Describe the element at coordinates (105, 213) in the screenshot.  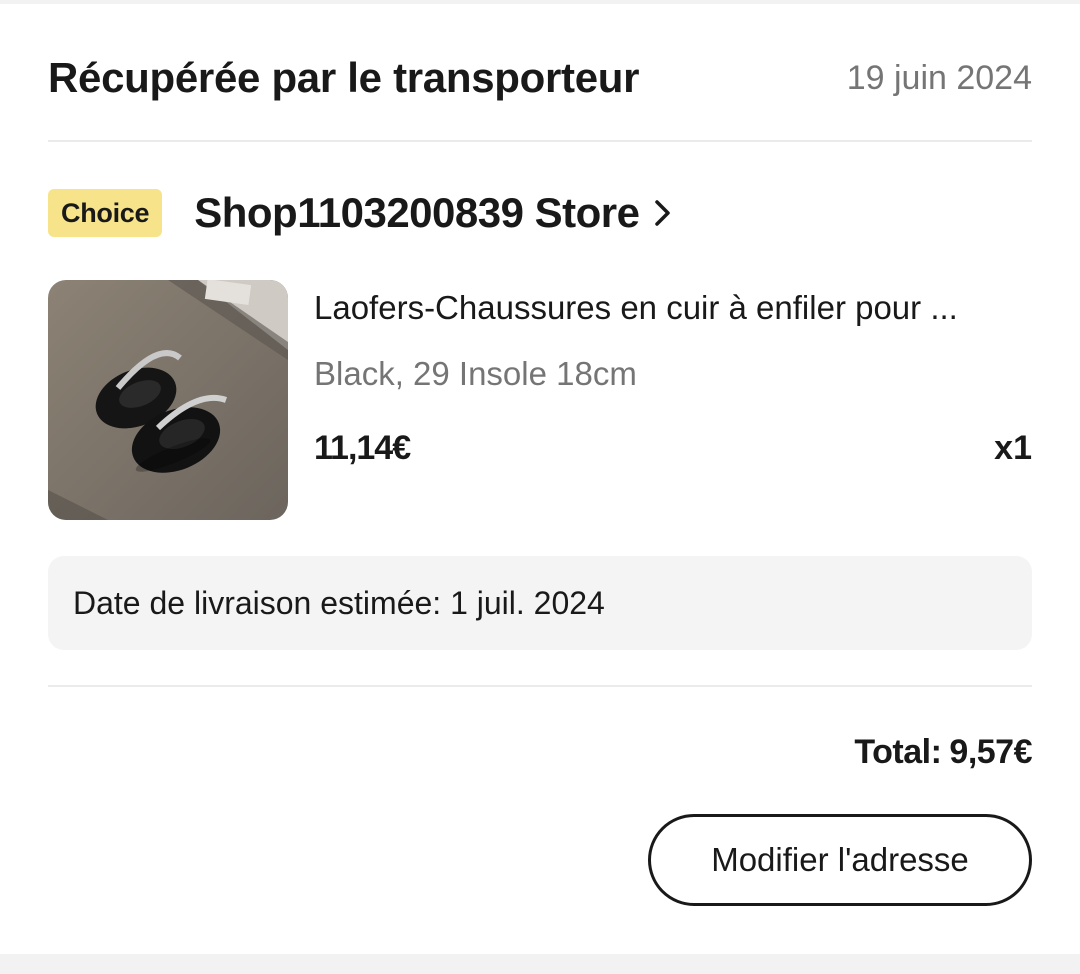
I see `choice-badge: Choice` at that location.